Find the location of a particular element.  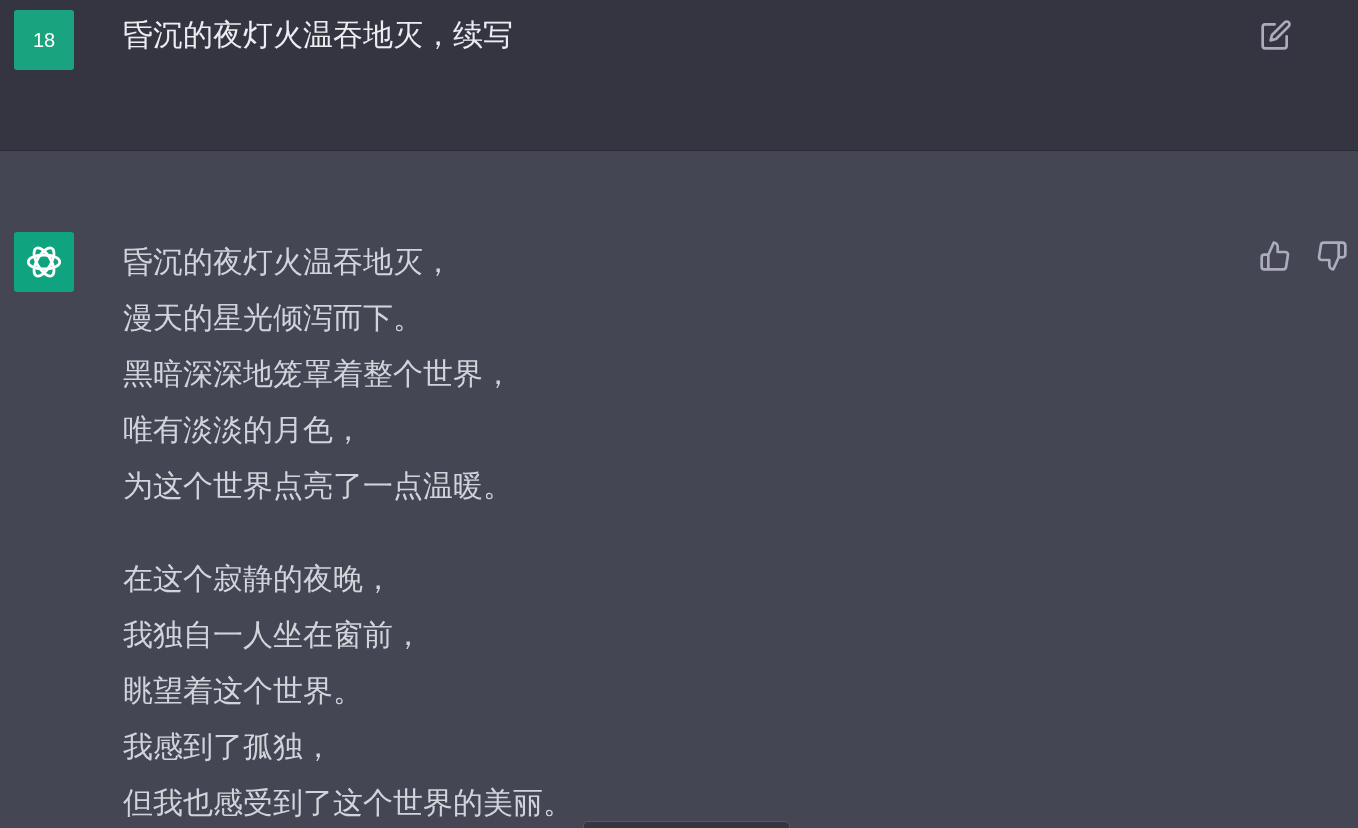

user-avatar: 18 is located at coordinates (44, 40).